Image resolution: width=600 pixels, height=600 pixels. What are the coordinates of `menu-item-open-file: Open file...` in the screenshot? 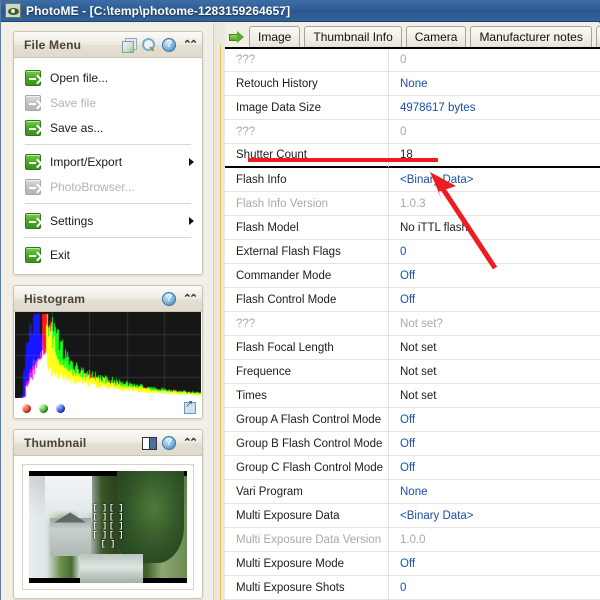 It's located at (108, 77).